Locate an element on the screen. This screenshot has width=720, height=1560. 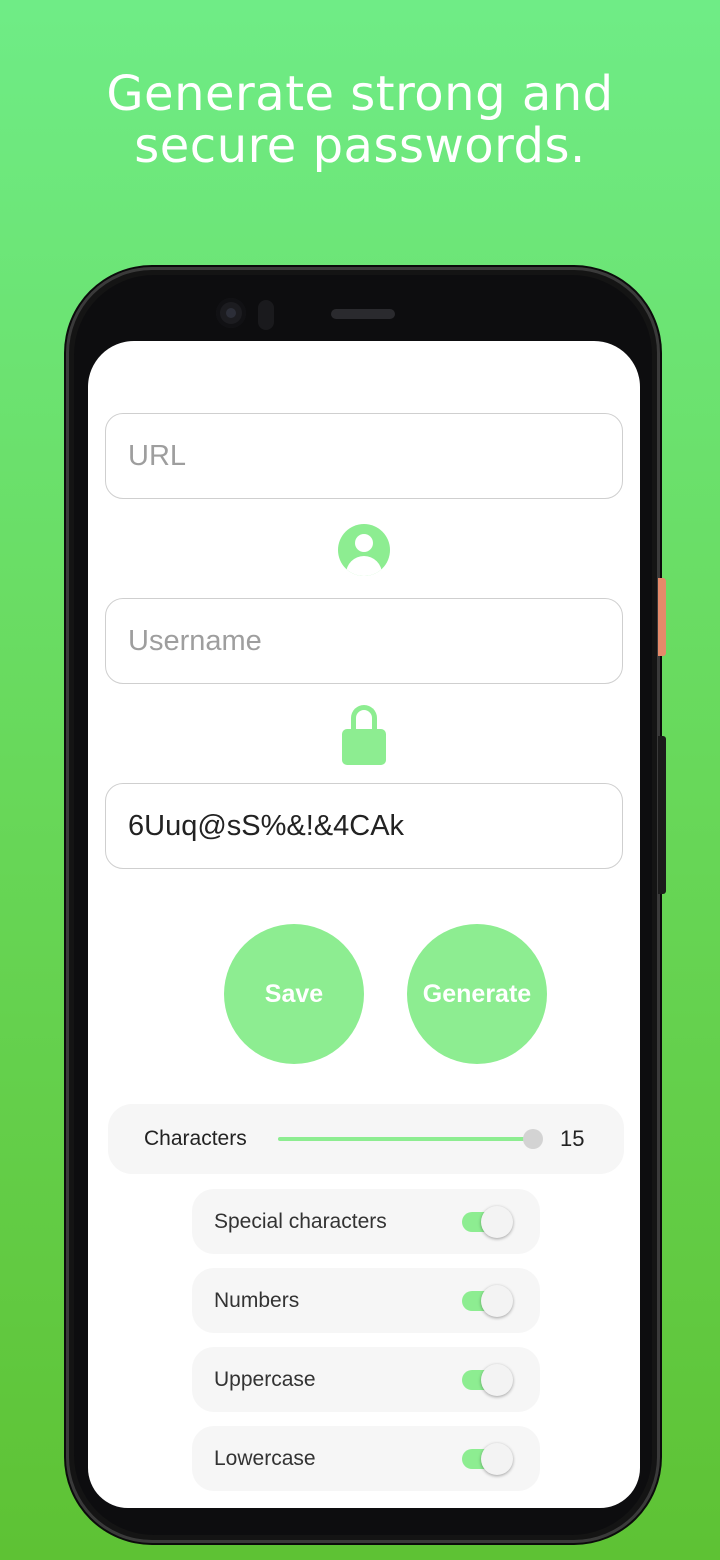
option-label: Numbers is located at coordinates (257, 1300).